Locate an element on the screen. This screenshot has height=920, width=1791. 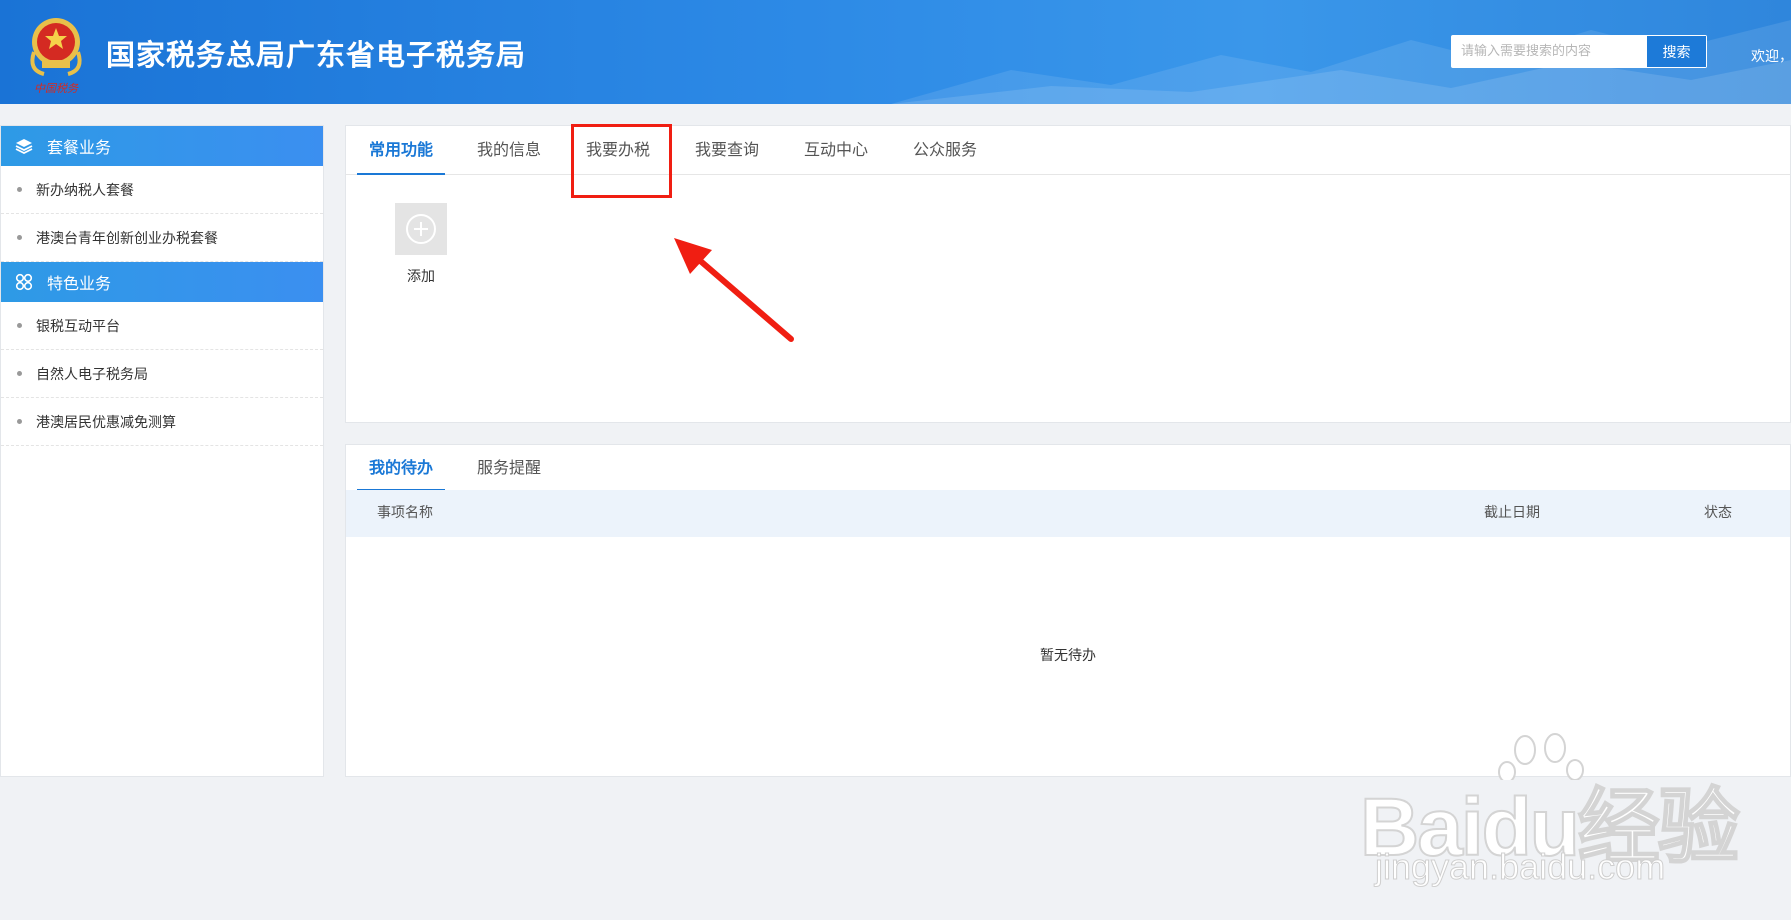
sidebar-item-hk-macau-residents: 港澳居民优惠减免测算 is located at coordinates (162, 422).